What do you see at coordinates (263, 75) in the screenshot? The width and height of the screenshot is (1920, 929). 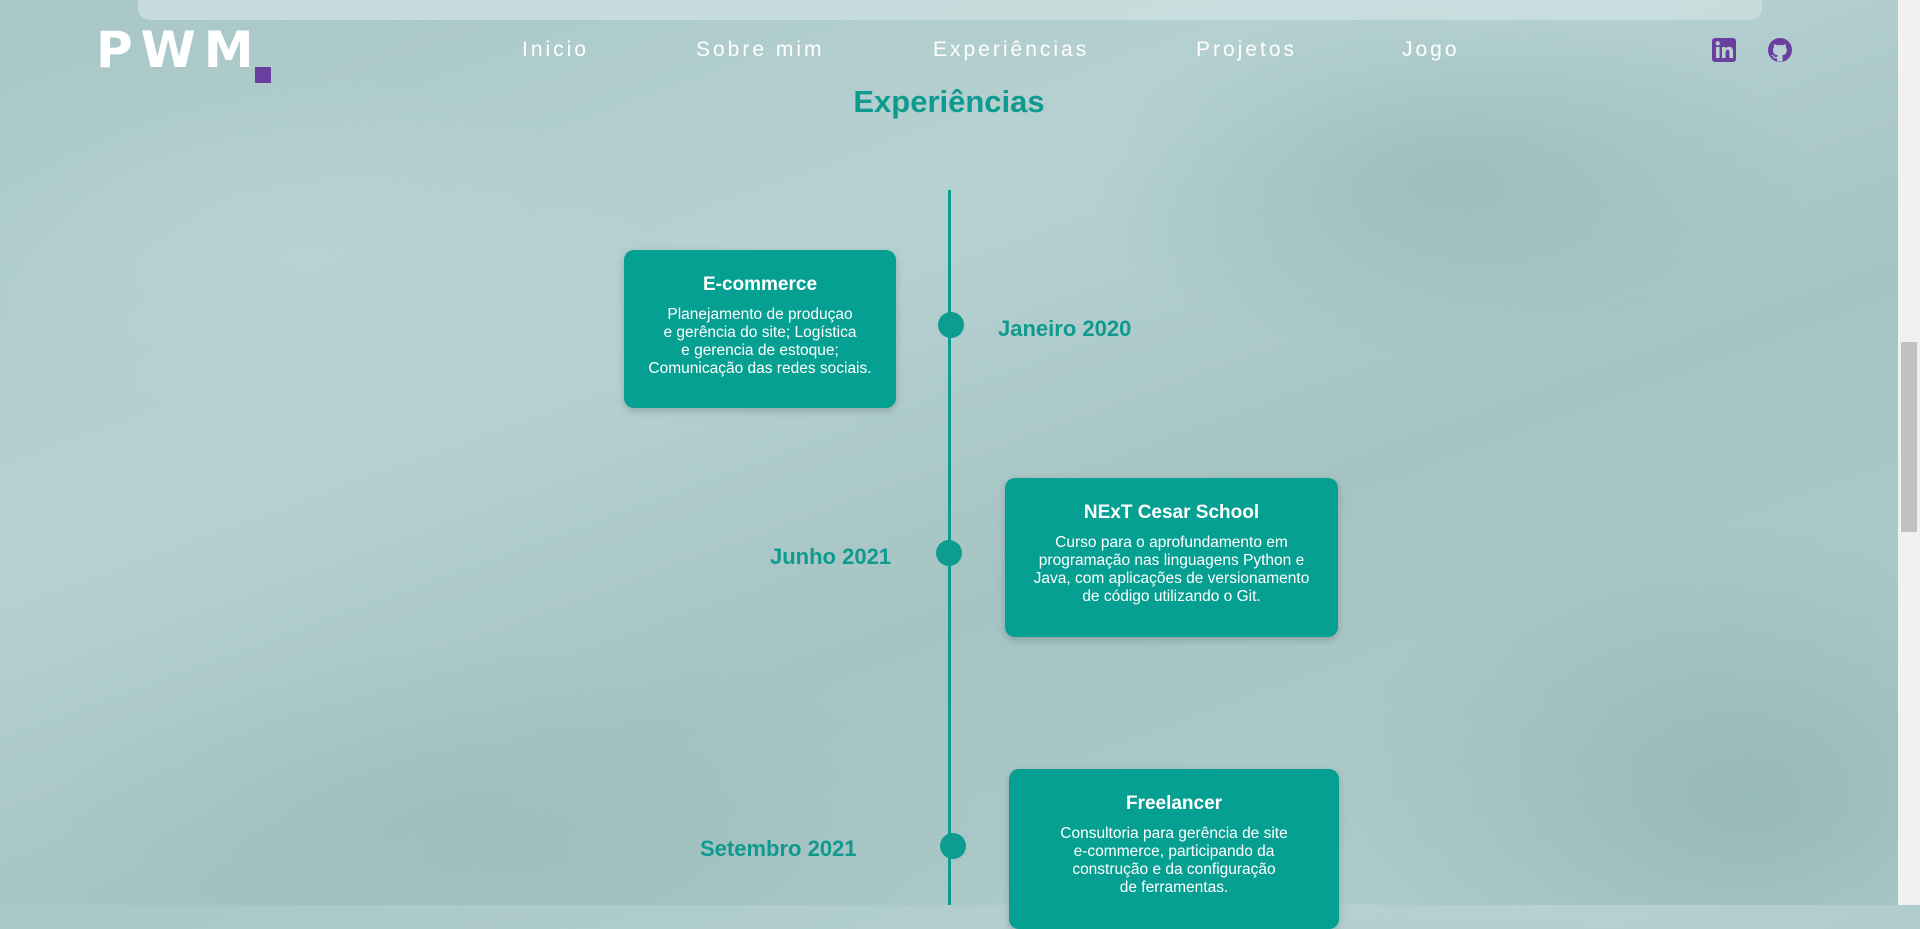 I see `logo-dot` at bounding box center [263, 75].